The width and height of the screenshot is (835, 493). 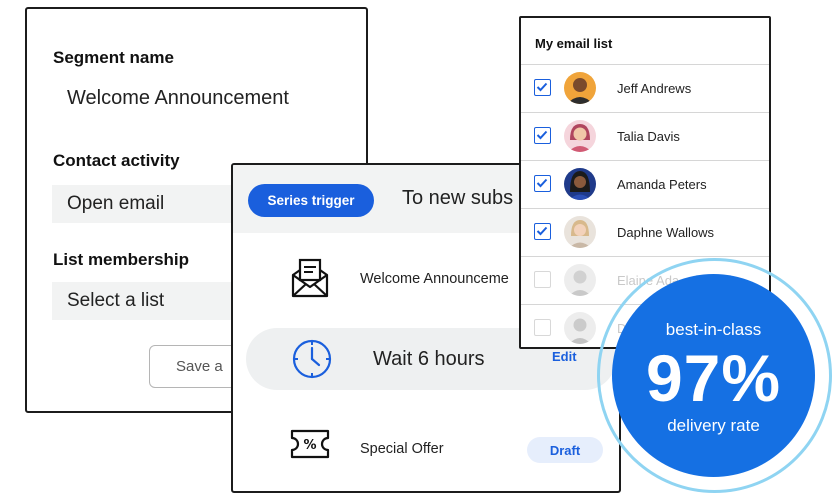 What do you see at coordinates (178, 98) in the screenshot?
I see `segment-name-value: Welcome Announcement` at bounding box center [178, 98].